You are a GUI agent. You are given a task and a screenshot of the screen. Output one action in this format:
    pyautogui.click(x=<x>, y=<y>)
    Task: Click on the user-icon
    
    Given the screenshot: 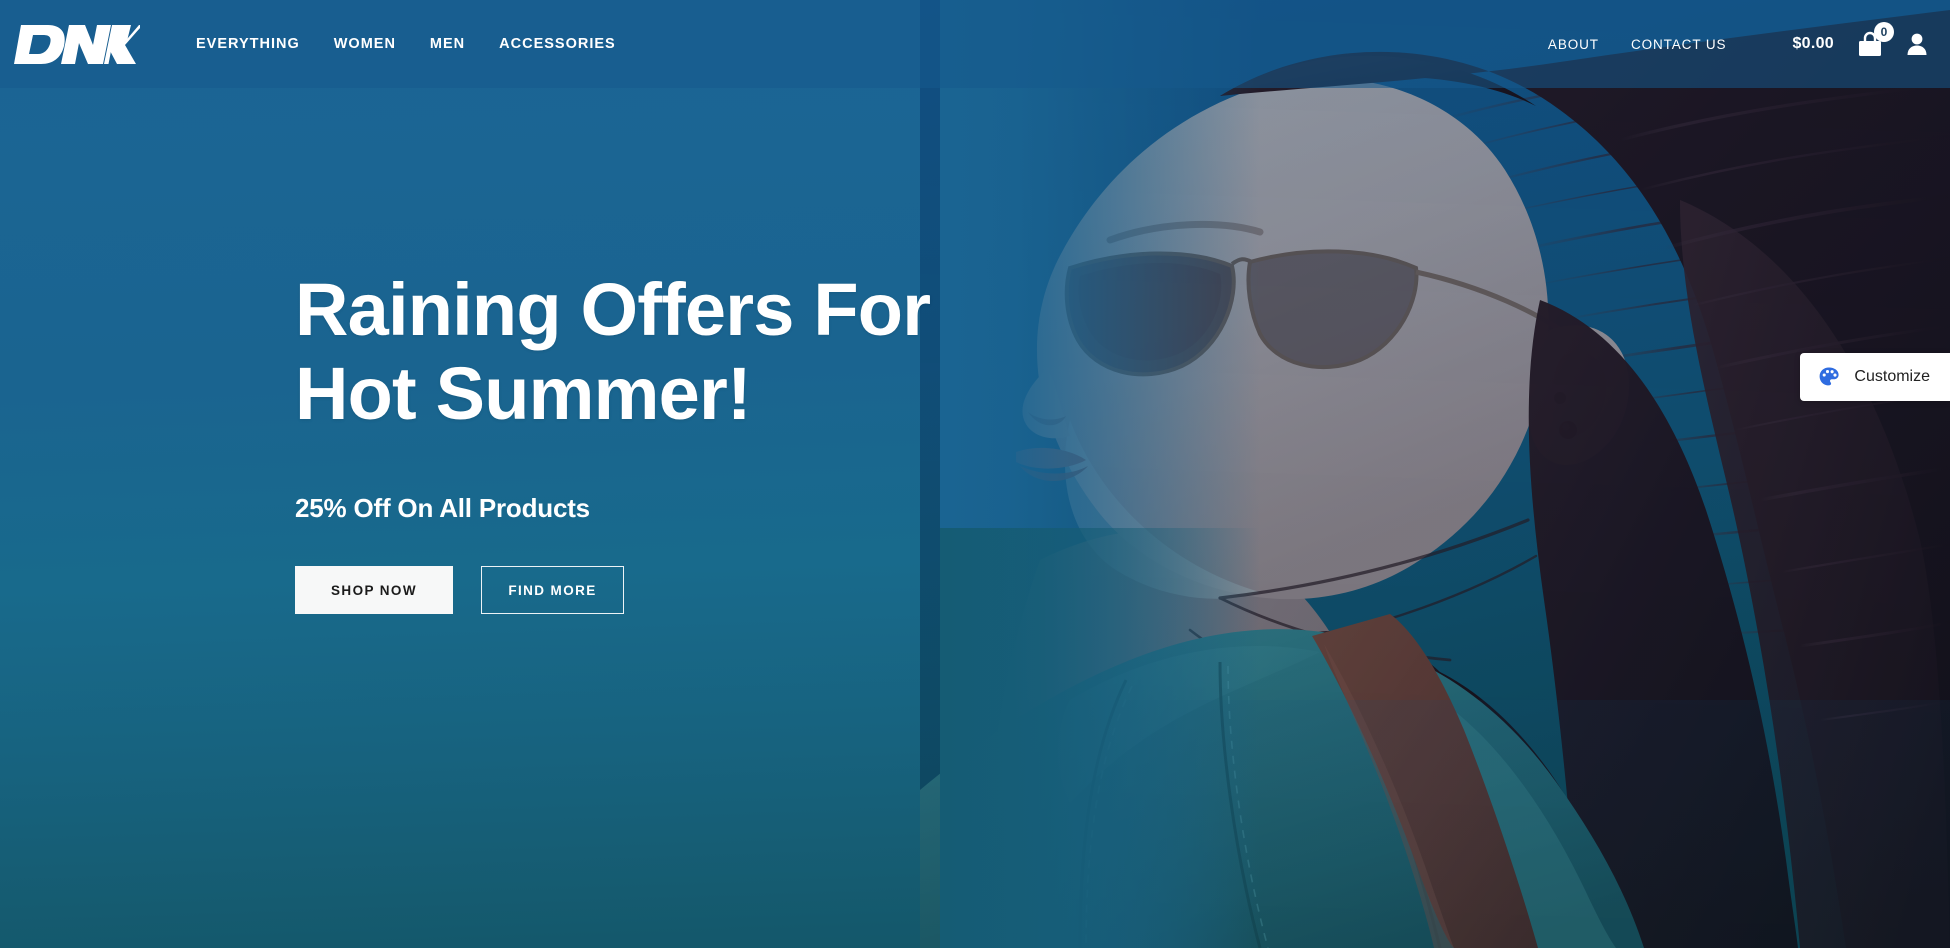 What is the action you would take?
    pyautogui.click(x=1917, y=44)
    